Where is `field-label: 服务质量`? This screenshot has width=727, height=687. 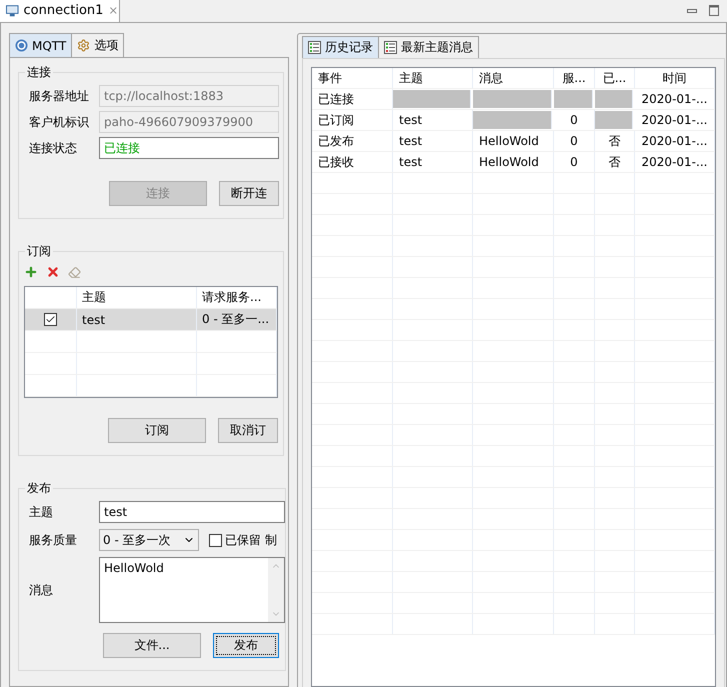
field-label: 服务质量 is located at coordinates (53, 540).